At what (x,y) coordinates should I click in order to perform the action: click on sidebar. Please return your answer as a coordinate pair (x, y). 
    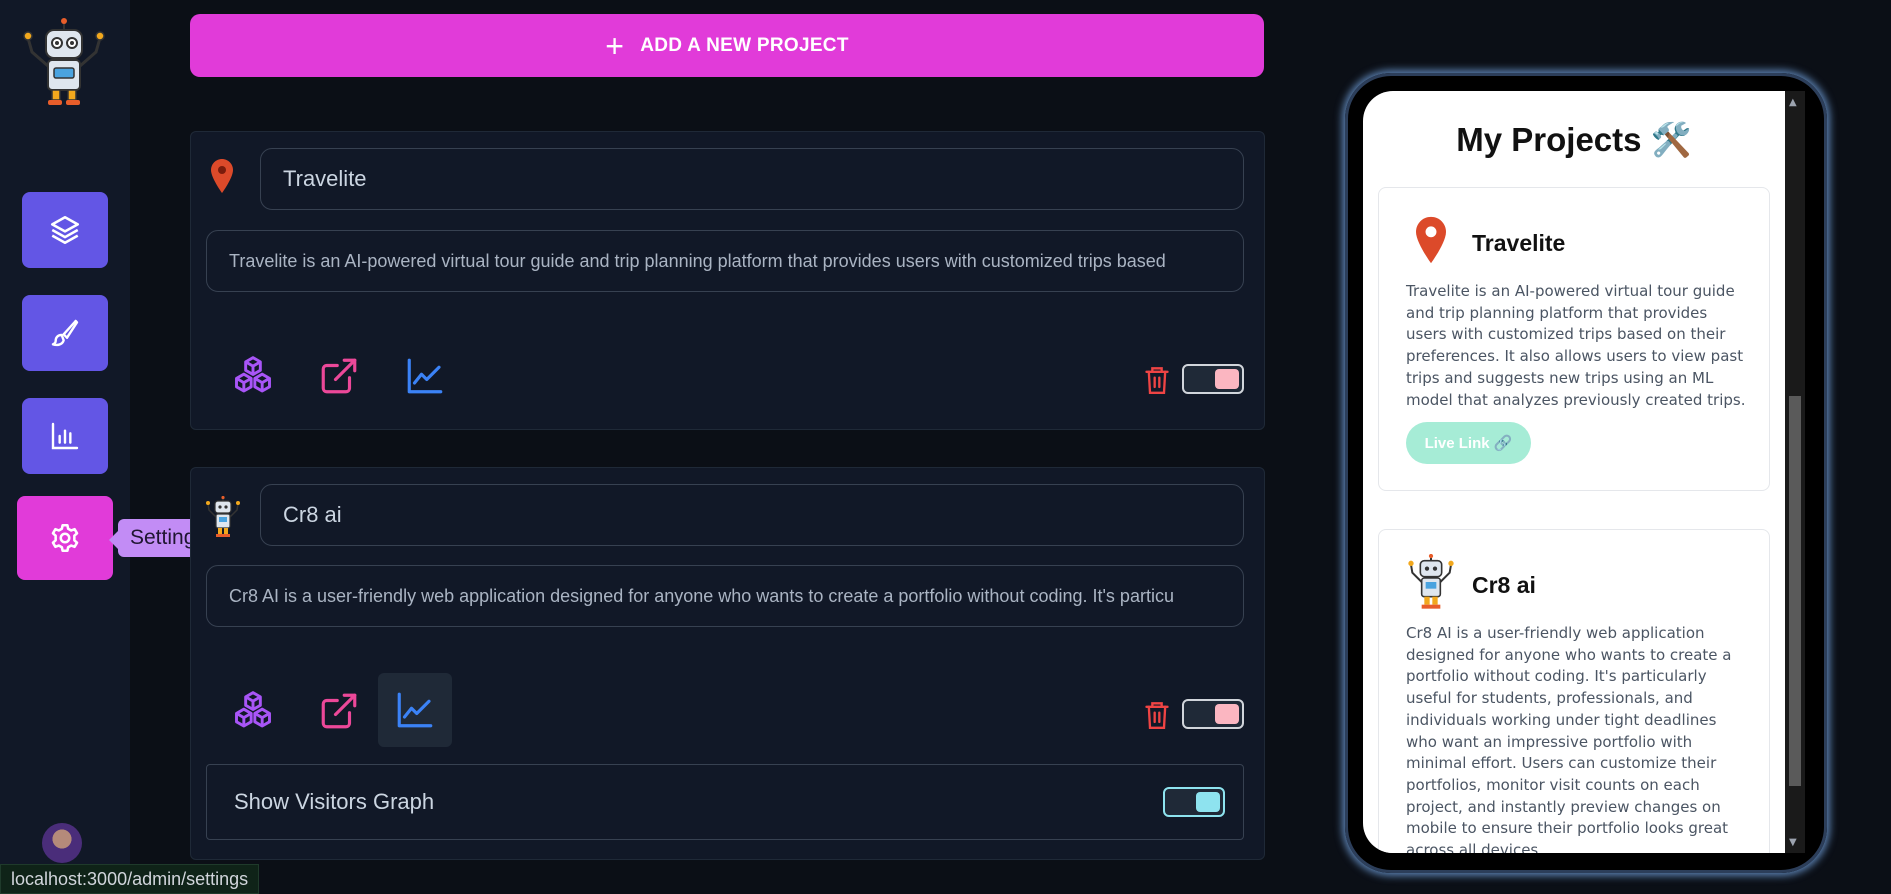
    Looking at the image, I should click on (65, 446).